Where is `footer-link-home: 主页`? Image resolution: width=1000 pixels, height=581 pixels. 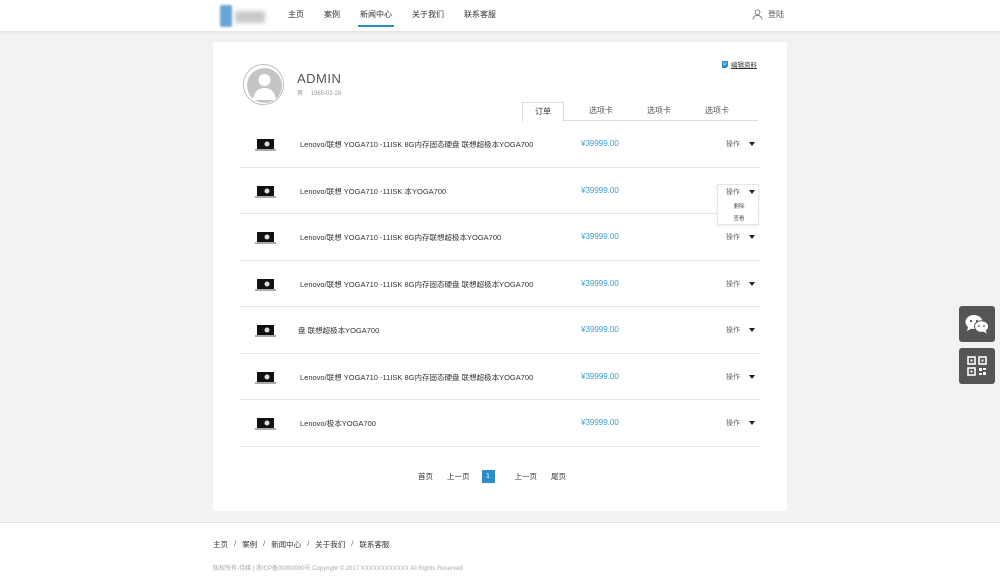
footer-link-home: 主页 is located at coordinates (220, 544).